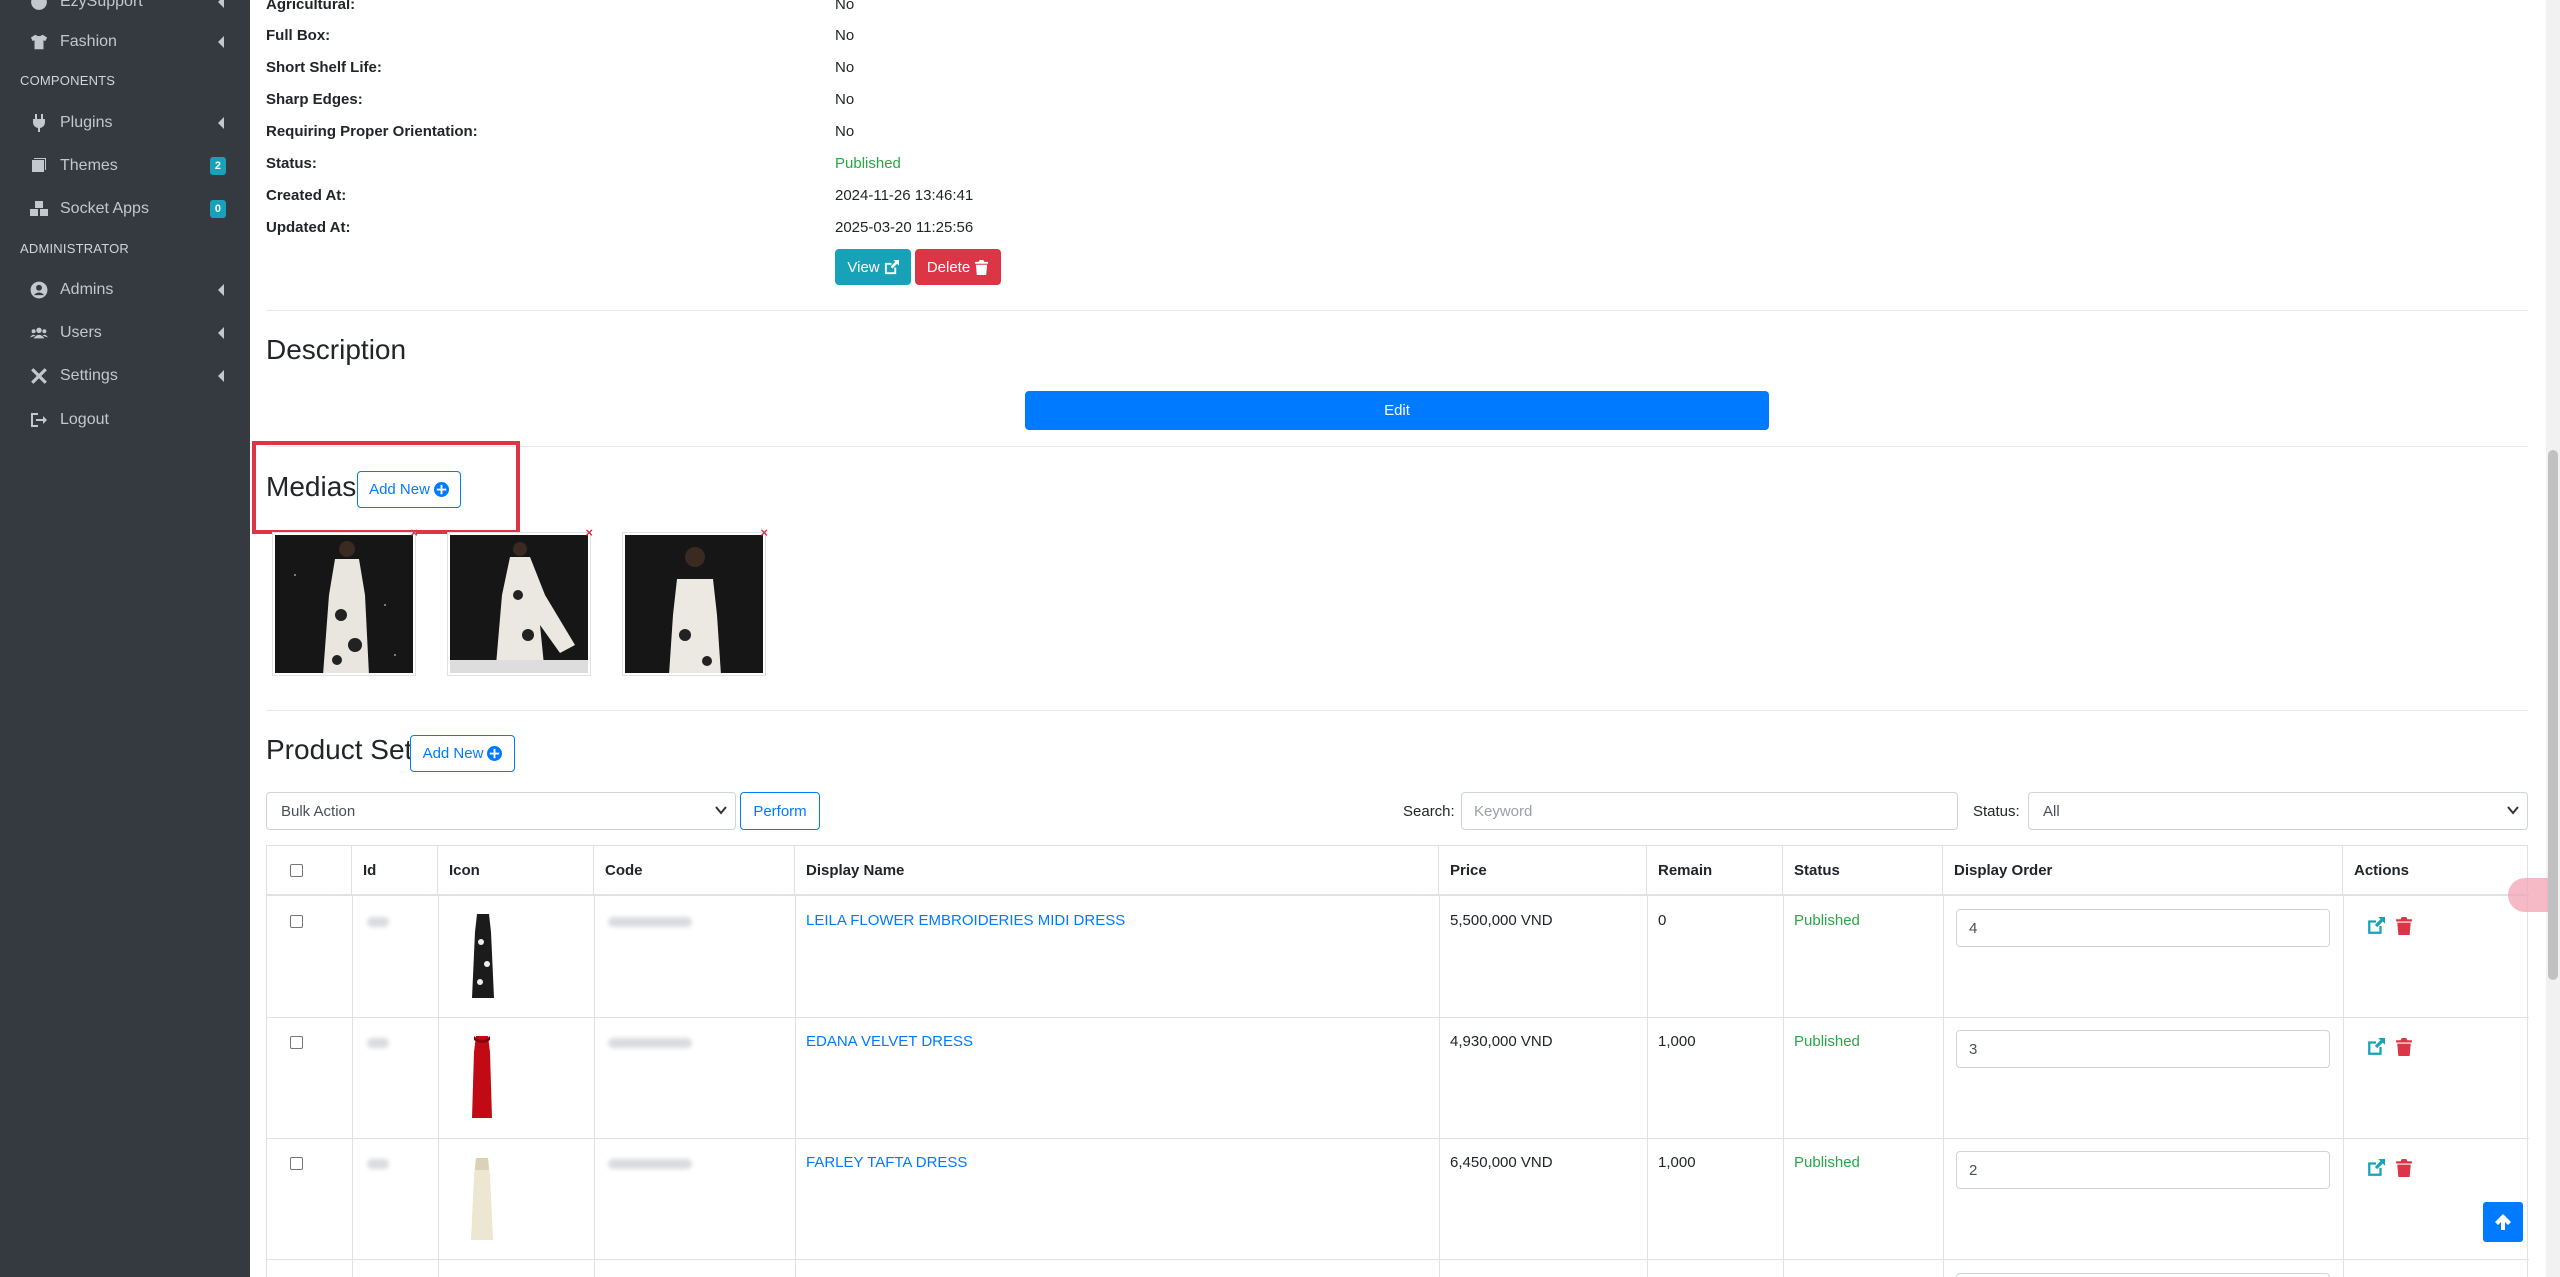 The image size is (2560, 1277). Describe the element at coordinates (886, 1162) in the screenshot. I see `product-name-link: FARLEY TAFTA DRESS` at that location.